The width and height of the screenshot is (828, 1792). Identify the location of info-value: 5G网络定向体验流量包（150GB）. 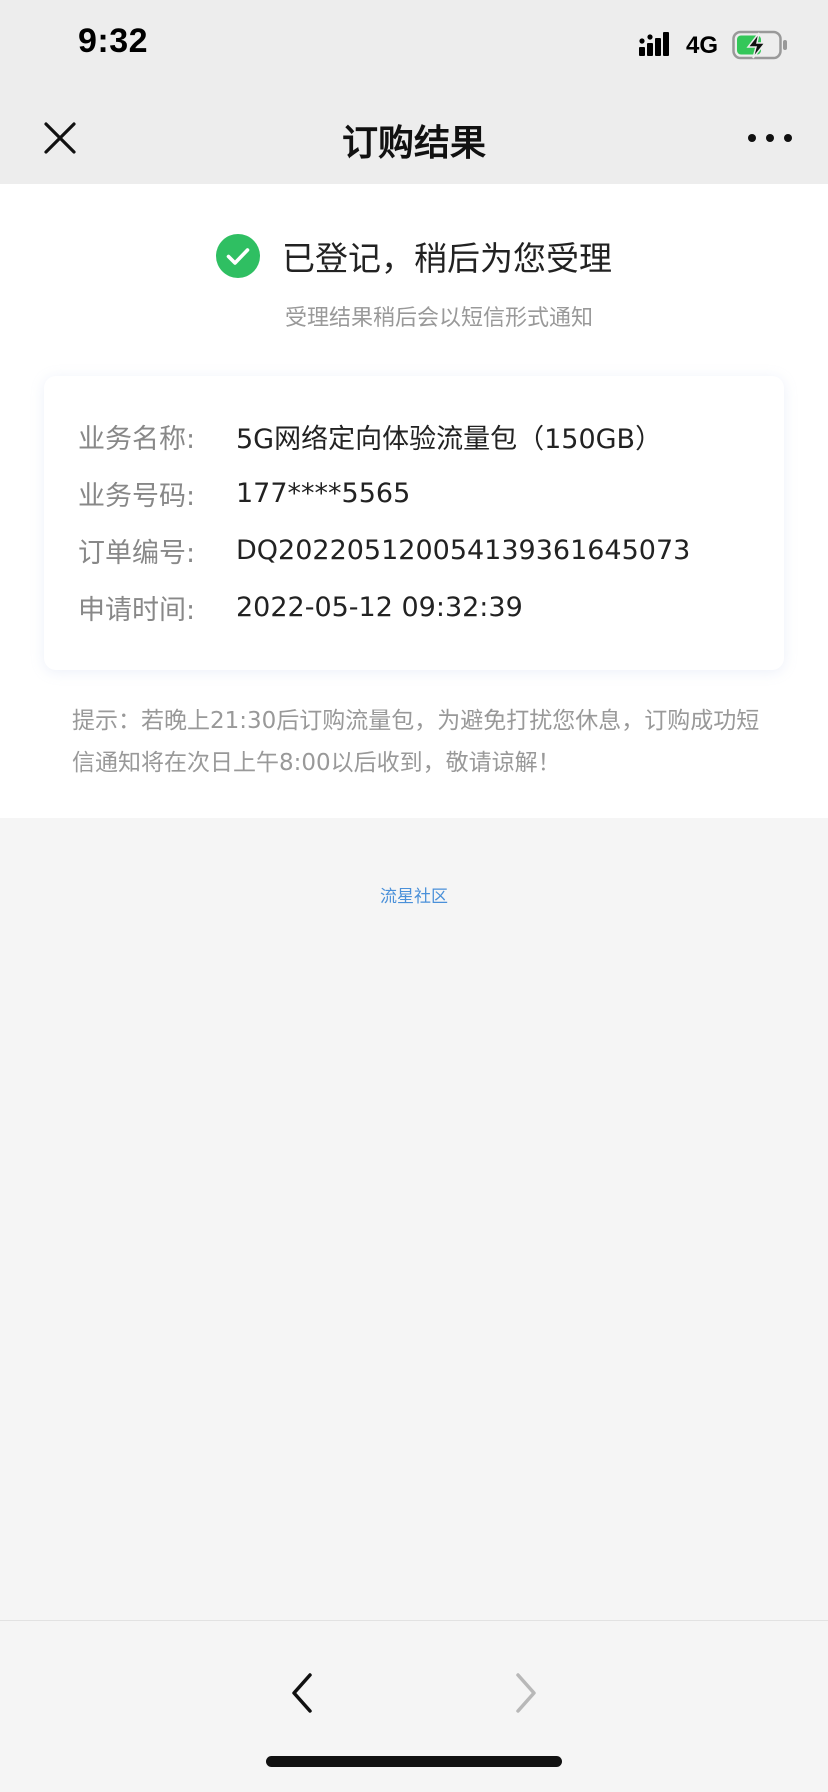
(449, 439).